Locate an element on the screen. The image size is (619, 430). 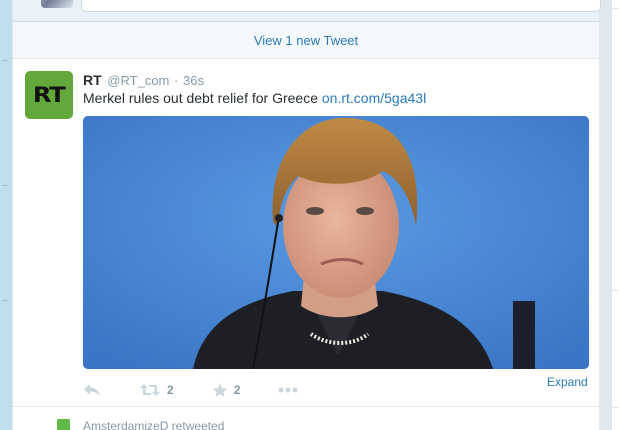
tweet-compose-area is located at coordinates (307, 11).